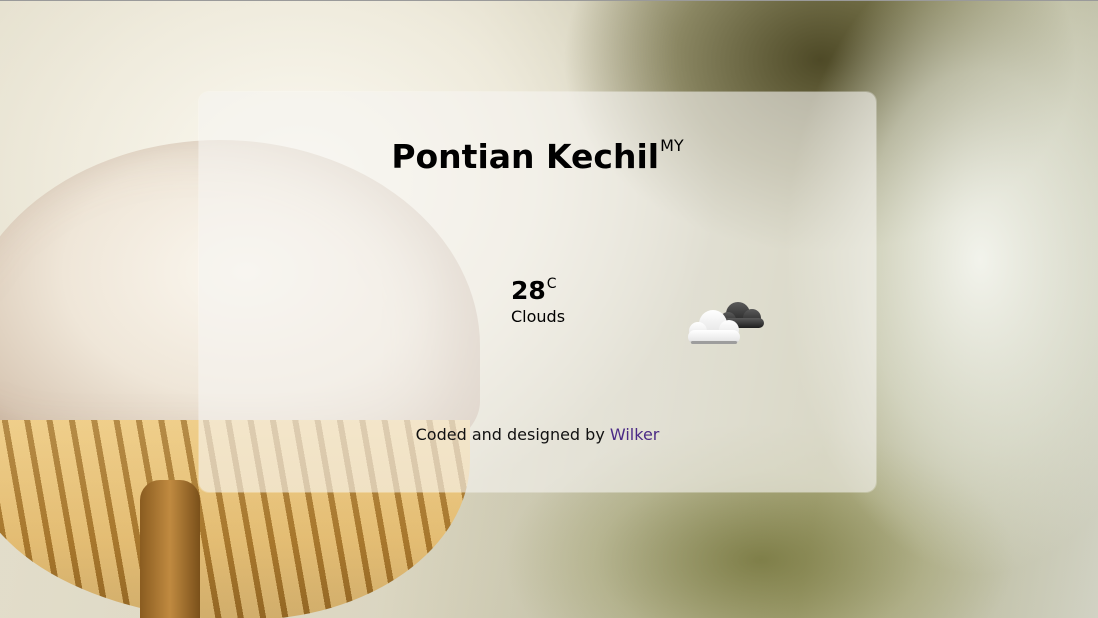 Image resolution: width=1098 pixels, height=618 pixels. I want to click on window-top-border, so click(549, 0).